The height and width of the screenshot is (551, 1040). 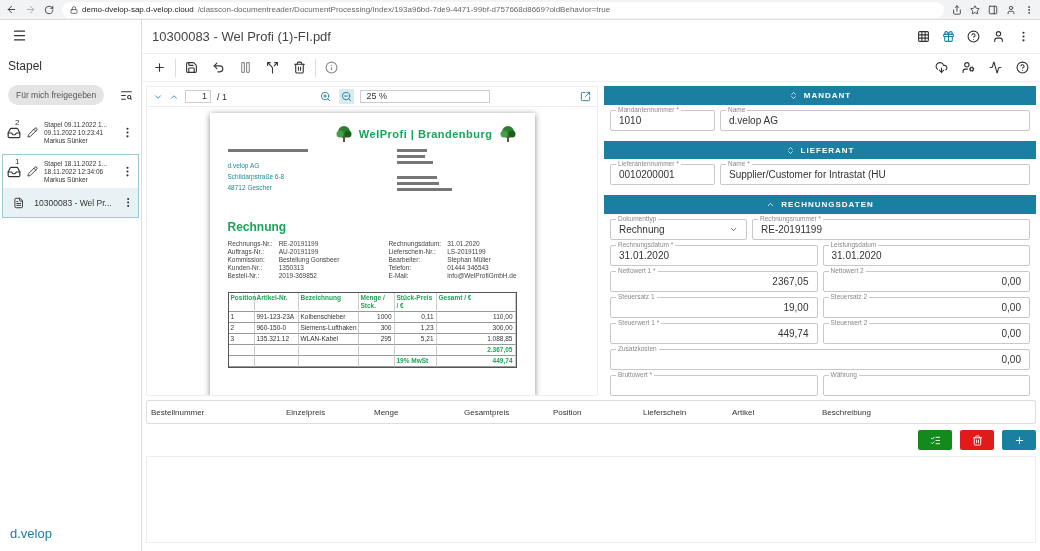 I want to click on column-header: Menge, so click(x=387, y=412).